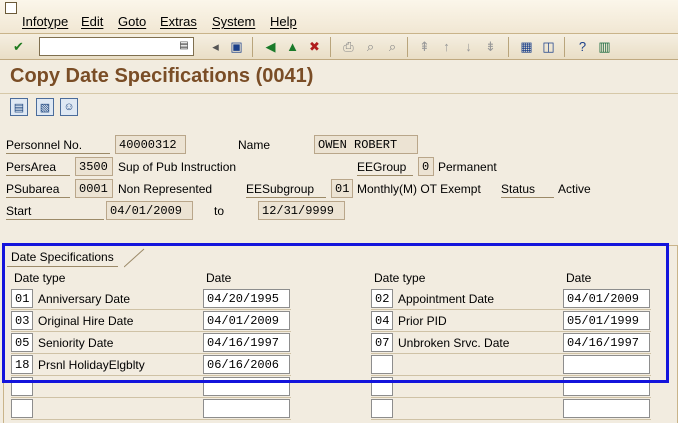 This screenshot has width=678, height=423. What do you see at coordinates (574, 189) in the screenshot?
I see `status-value: Active` at bounding box center [574, 189].